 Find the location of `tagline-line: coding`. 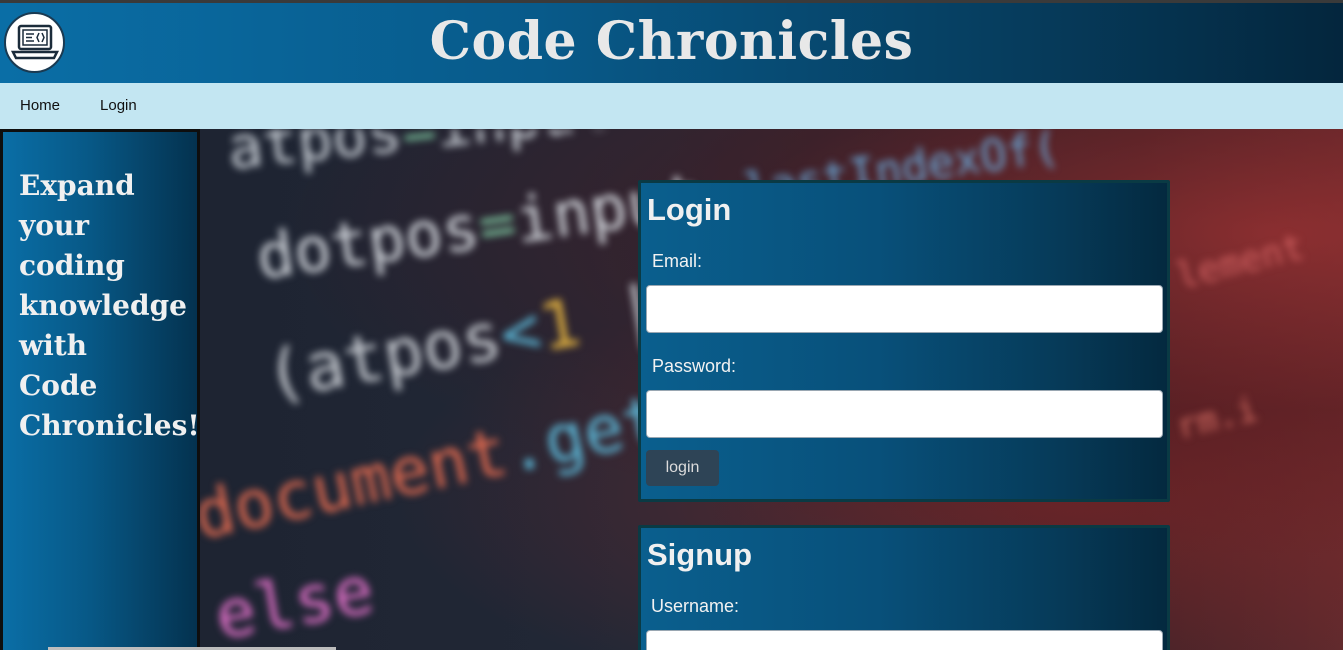

tagline-line: coding is located at coordinates (72, 265).